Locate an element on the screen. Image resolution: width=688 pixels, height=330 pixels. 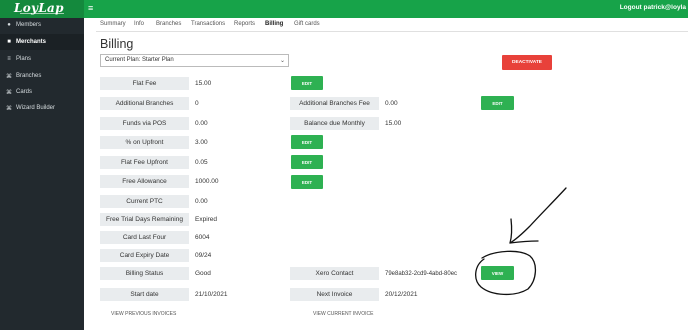
annotation-arrow-shaft is located at coordinates (538, 215).